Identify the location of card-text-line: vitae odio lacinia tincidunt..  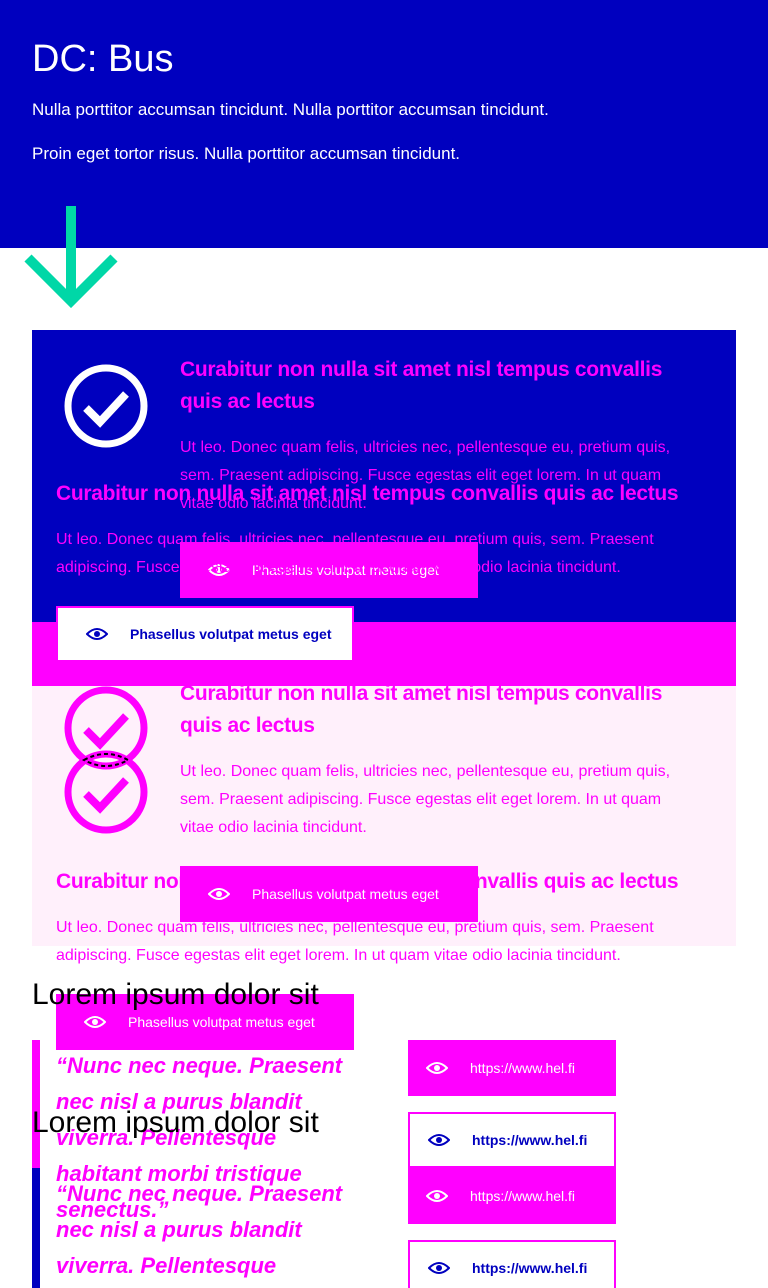
(273, 827).